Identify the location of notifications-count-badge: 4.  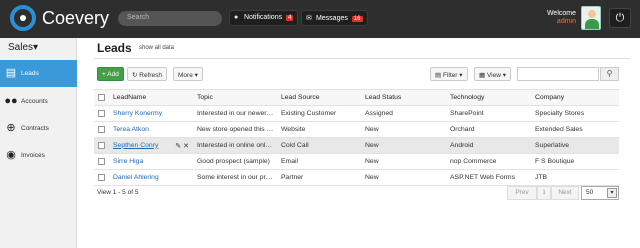
(290, 18).